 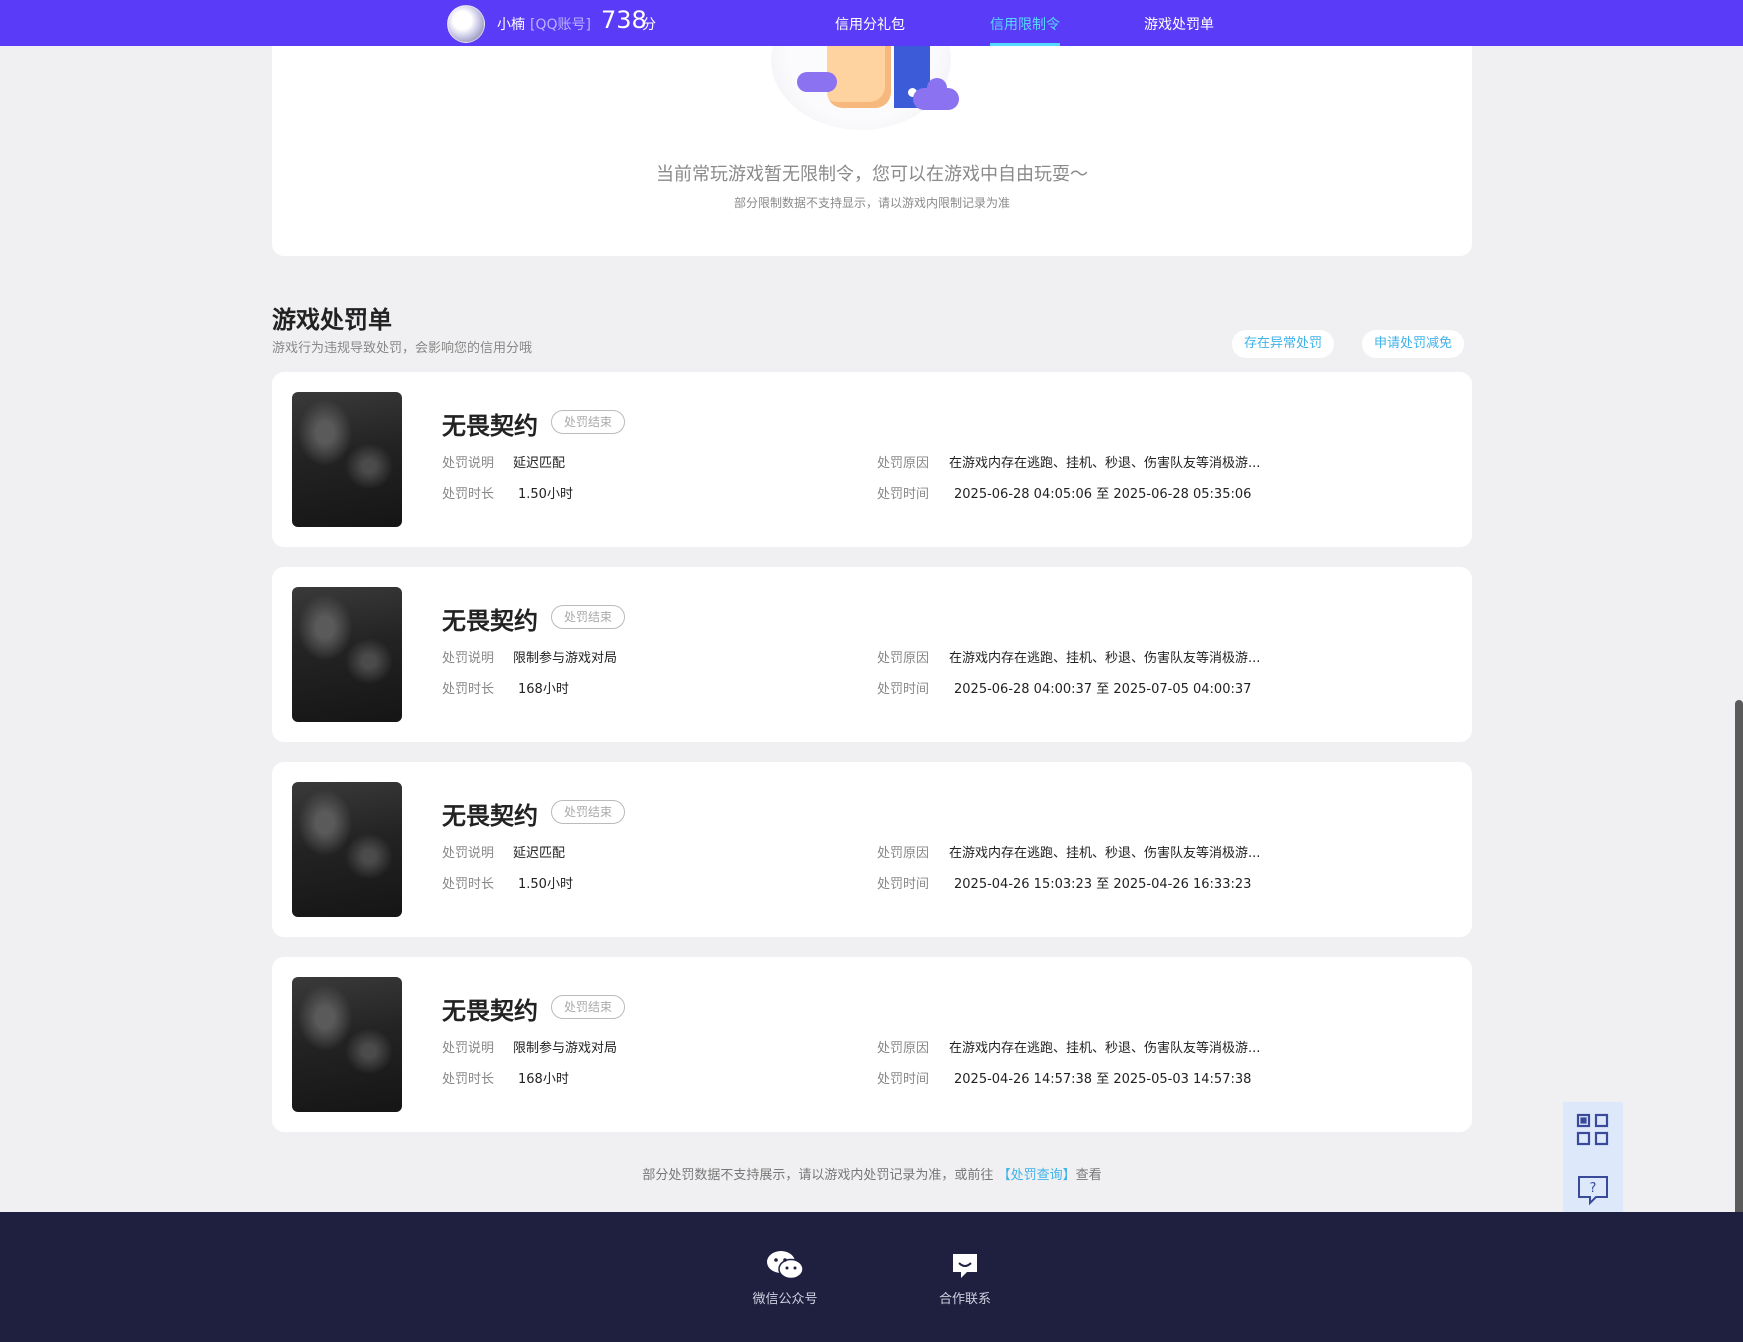 I want to click on wechat-icon, so click(x=785, y=1267).